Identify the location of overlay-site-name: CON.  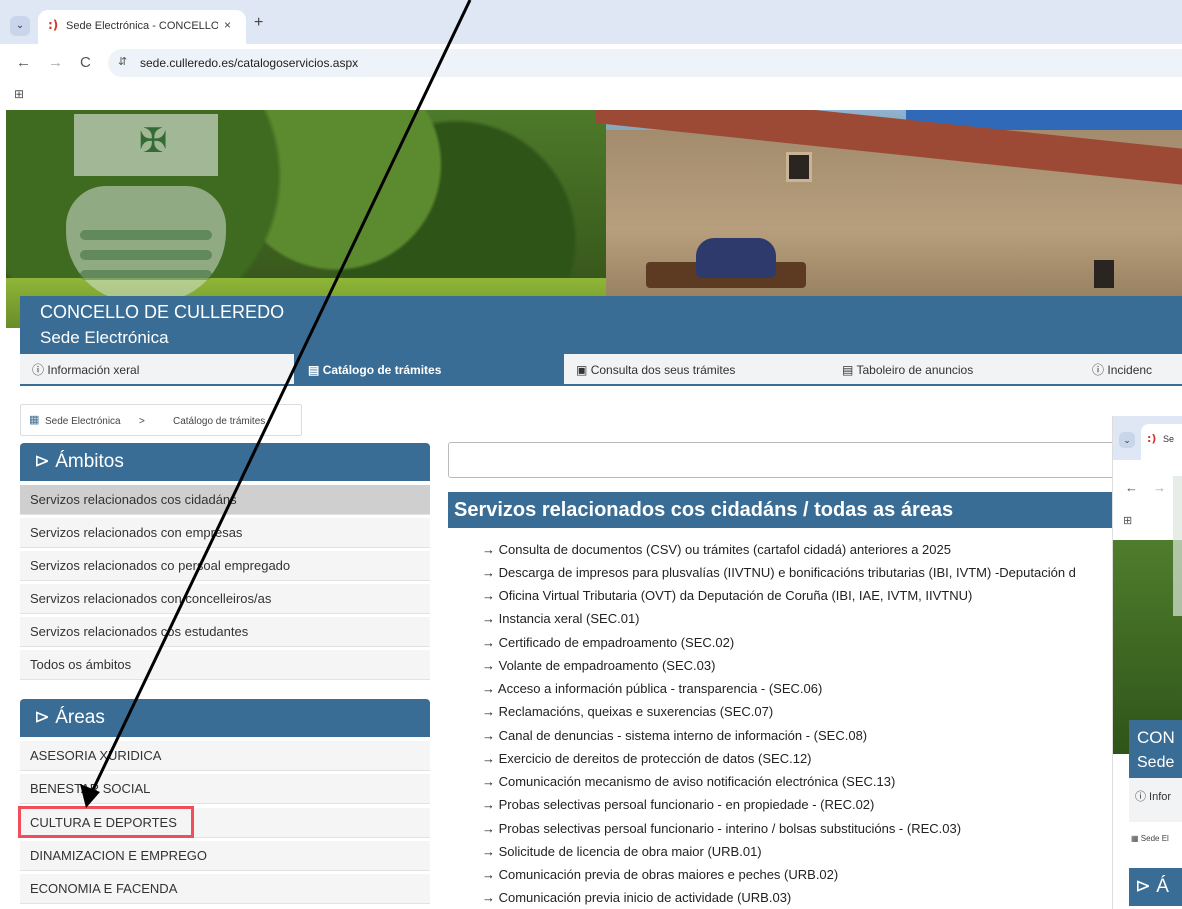
(1156, 737).